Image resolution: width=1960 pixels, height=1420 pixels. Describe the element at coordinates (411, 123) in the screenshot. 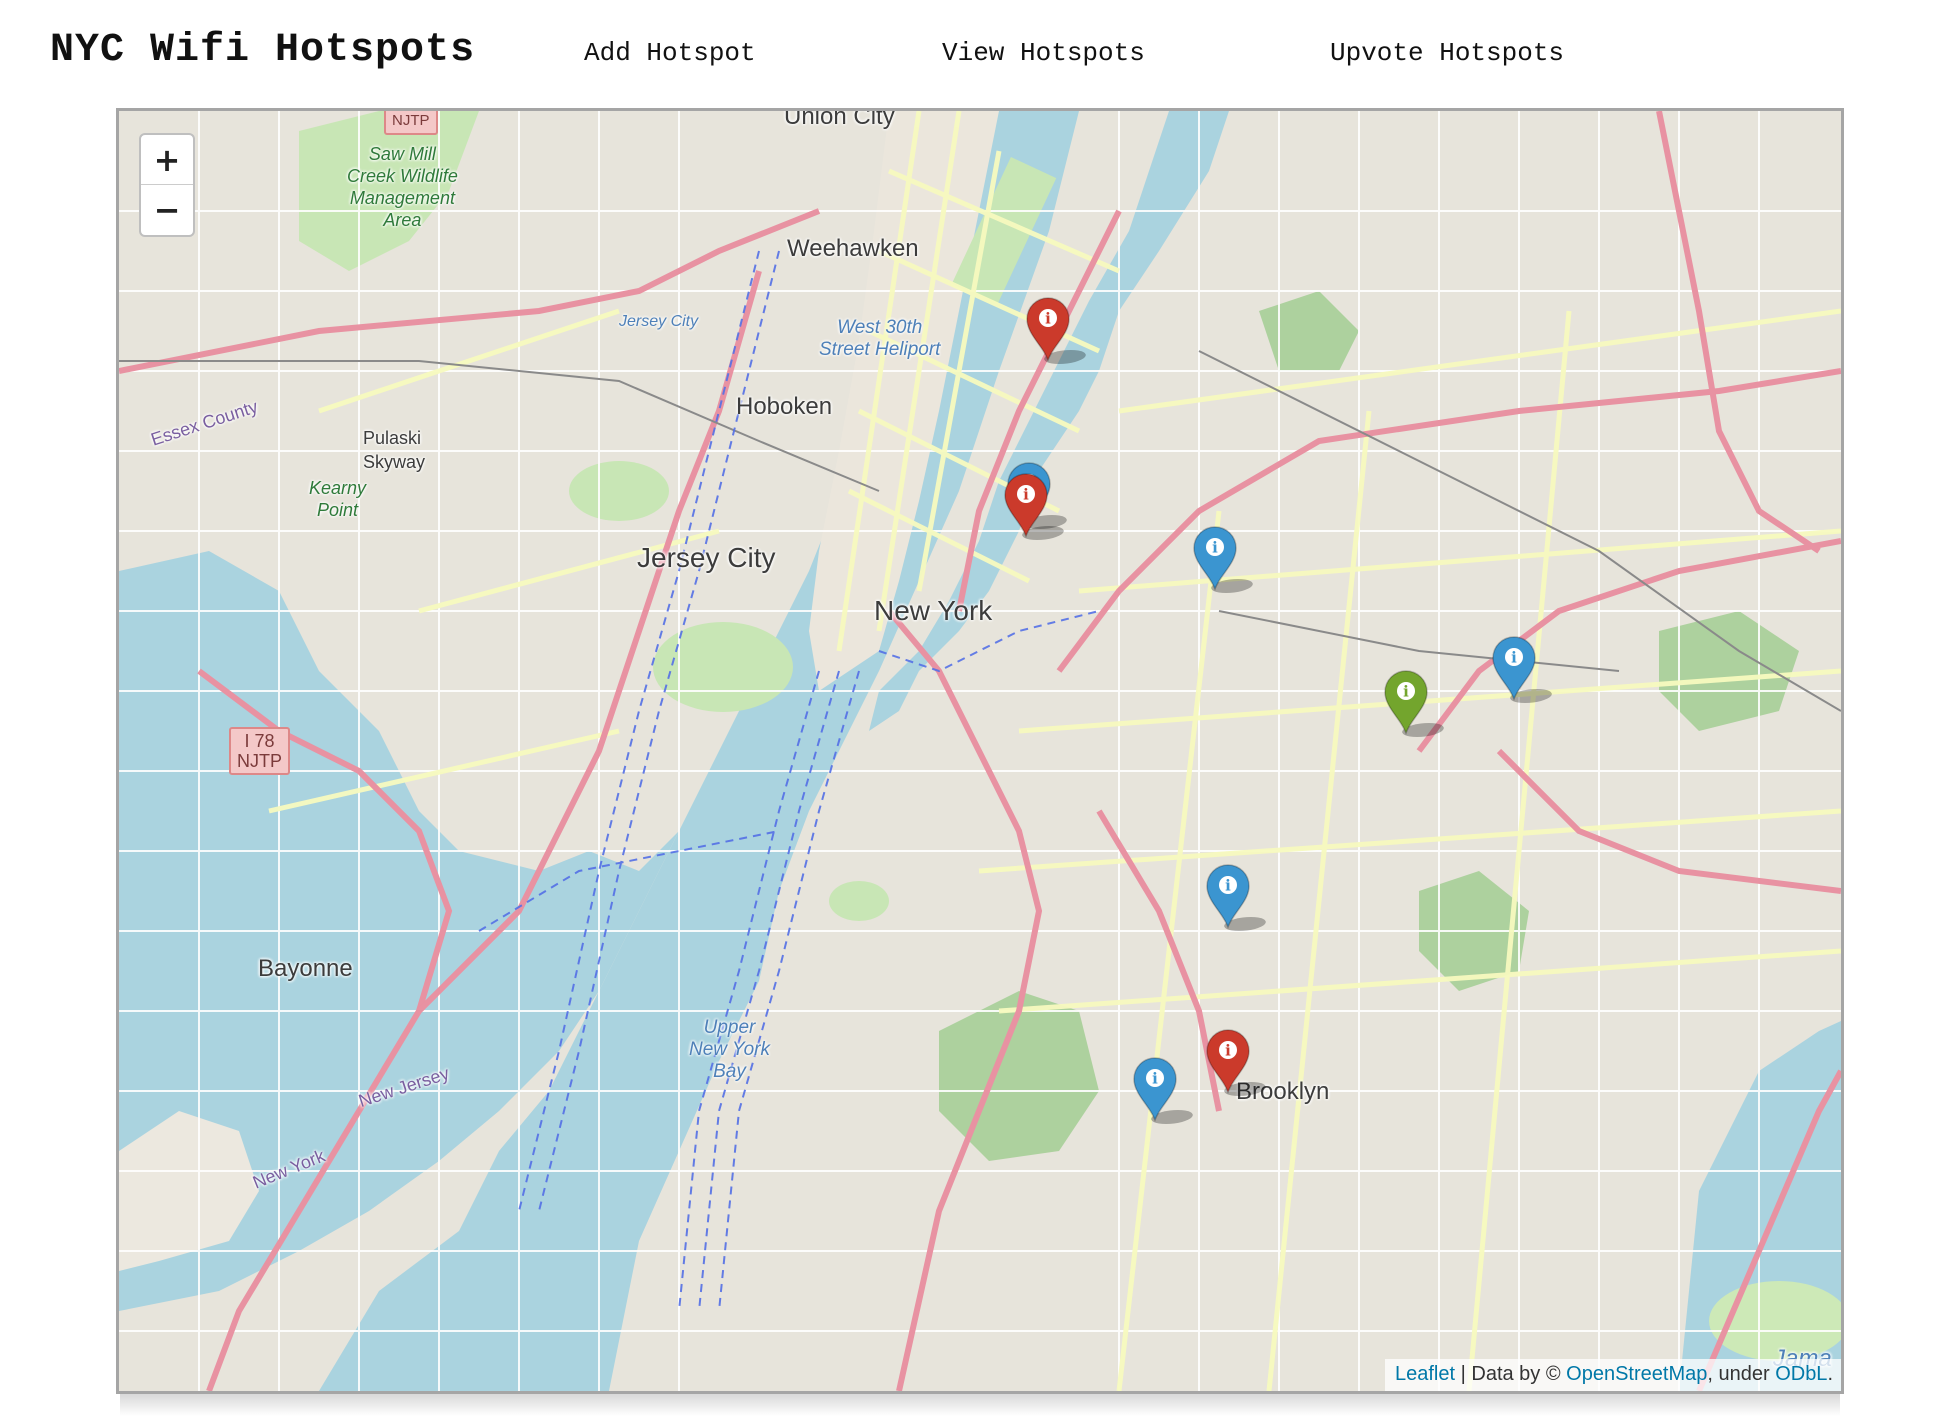

I see `label-njtp-shield: NJTP` at that location.